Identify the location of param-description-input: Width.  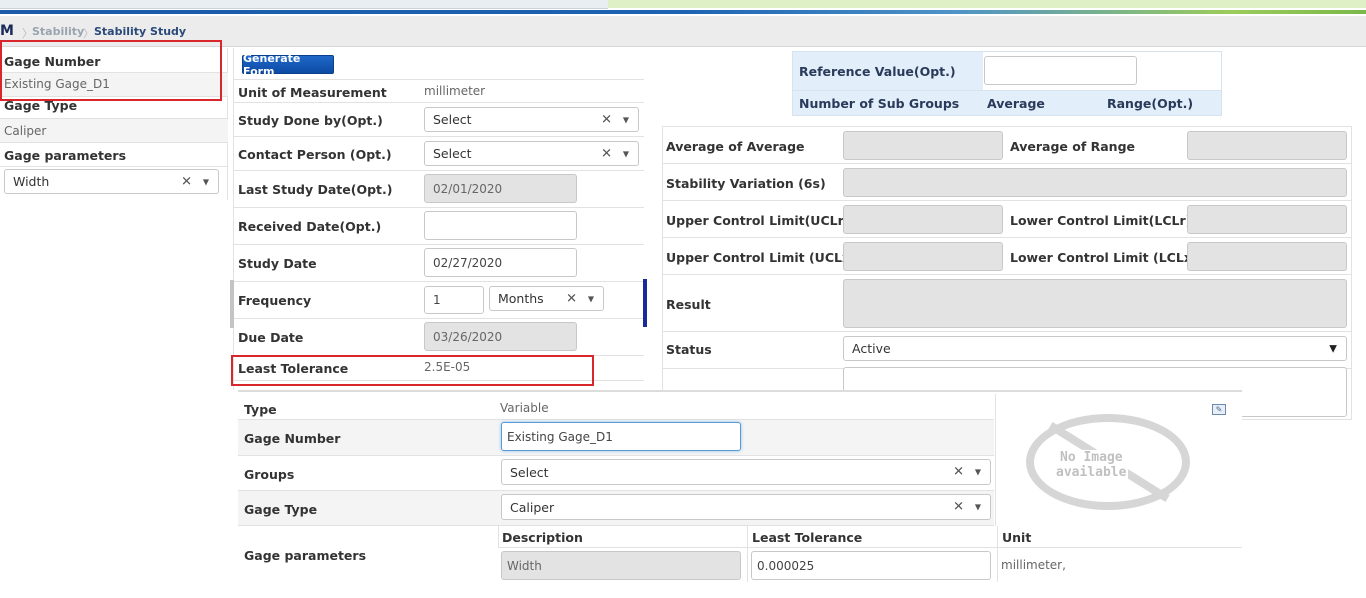
(621, 565).